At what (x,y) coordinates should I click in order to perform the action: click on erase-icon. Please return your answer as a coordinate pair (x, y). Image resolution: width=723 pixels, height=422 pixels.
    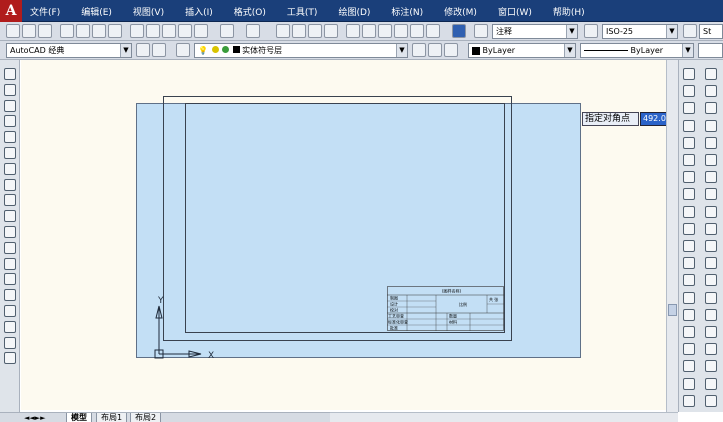
    Looking at the image, I should click on (689, 74).